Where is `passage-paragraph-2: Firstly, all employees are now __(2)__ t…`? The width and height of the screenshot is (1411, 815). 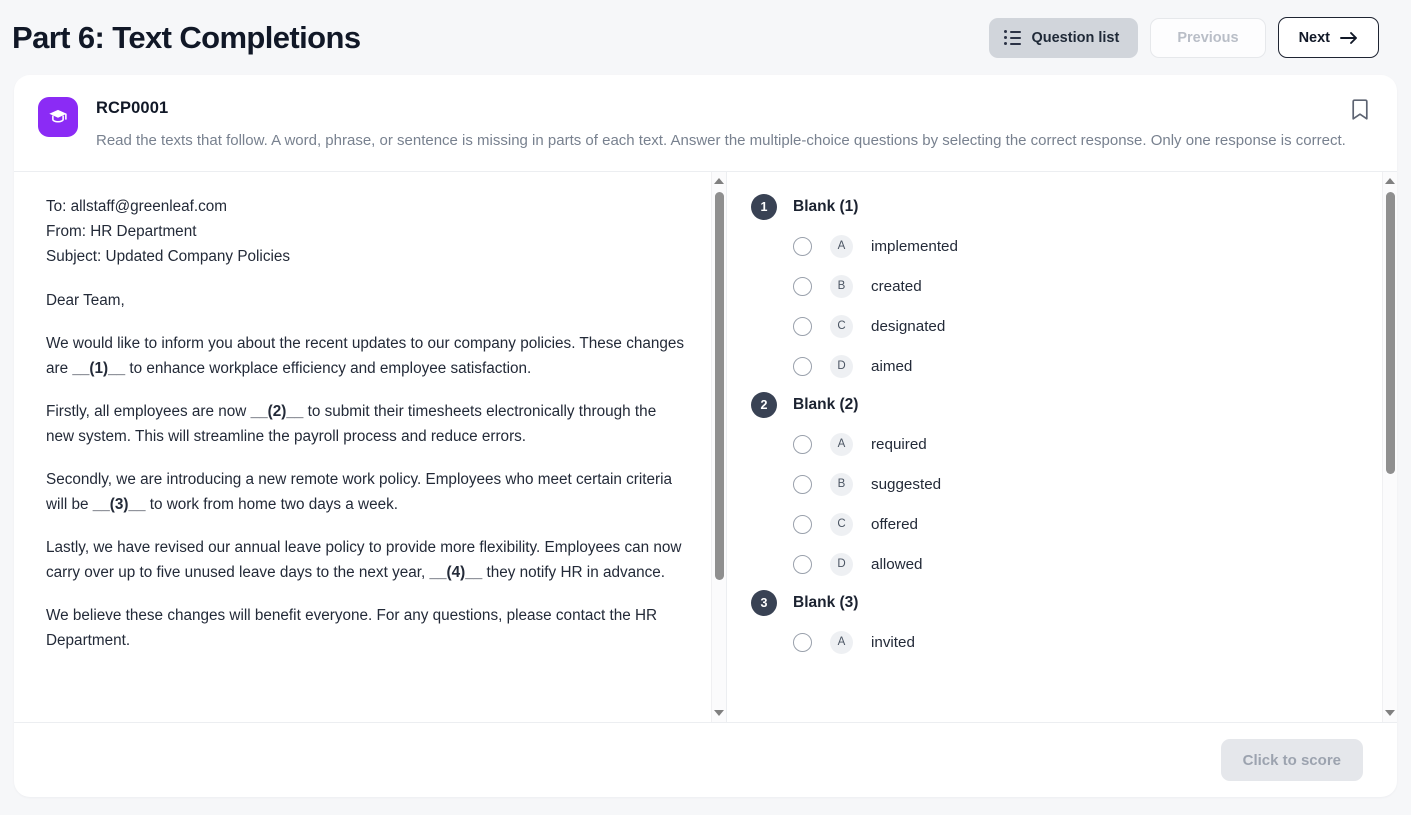
passage-paragraph-2: Firstly, all employees are now __(2)__ t… is located at coordinates (366, 424).